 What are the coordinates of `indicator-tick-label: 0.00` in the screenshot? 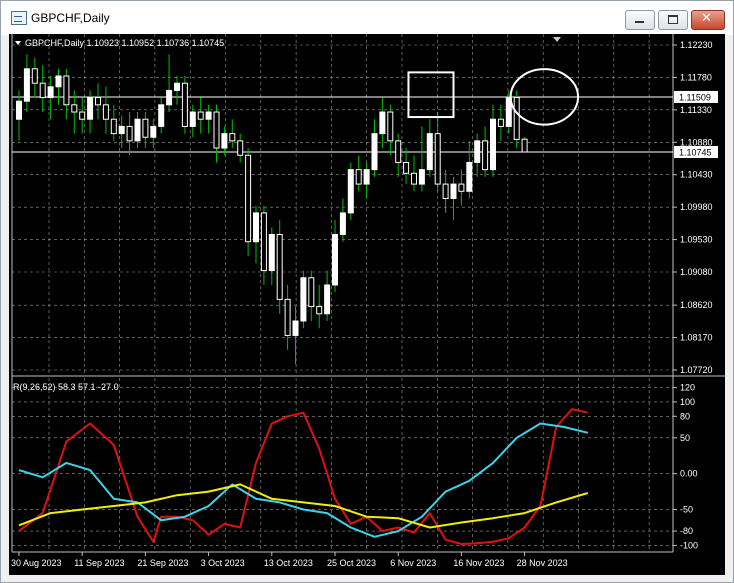 It's located at (689, 474).